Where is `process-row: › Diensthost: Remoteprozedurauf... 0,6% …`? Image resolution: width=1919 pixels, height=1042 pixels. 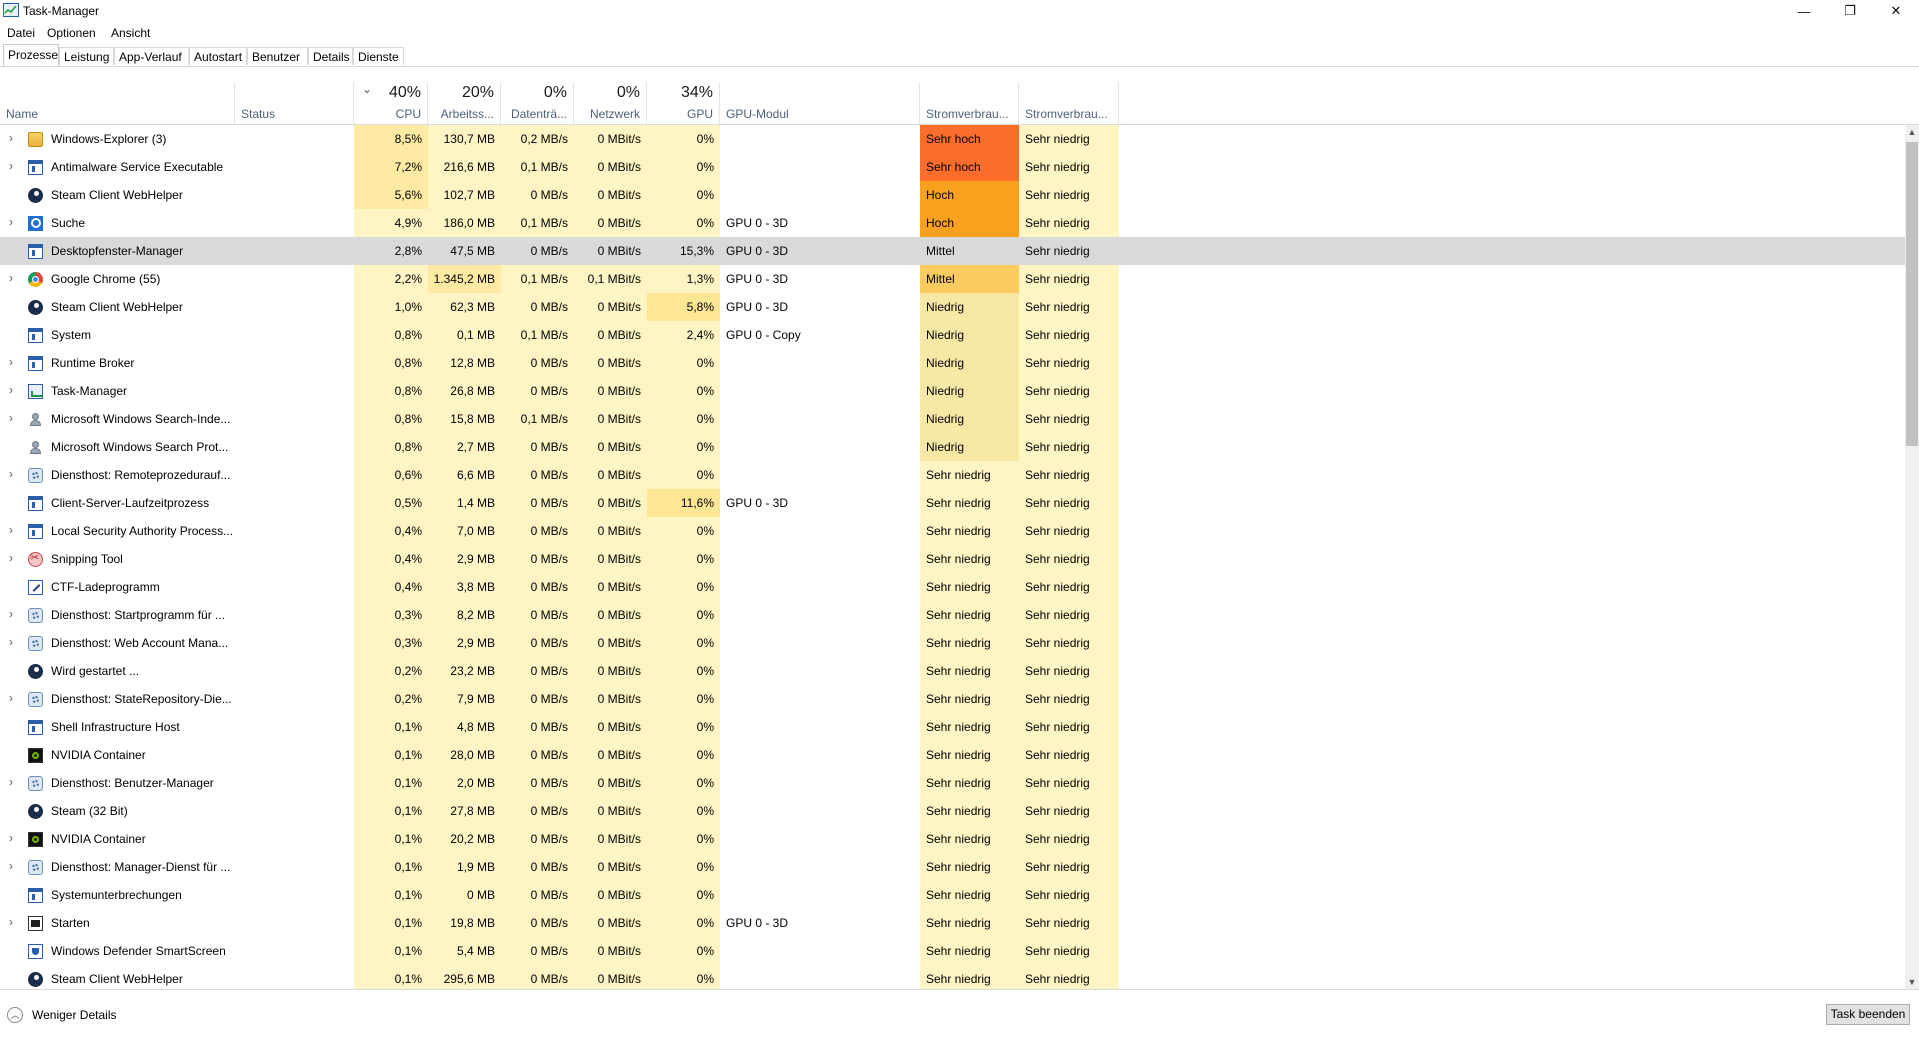 process-row: › Diensthost: Remoteprozedurauf... 0,6% … is located at coordinates (952, 475).